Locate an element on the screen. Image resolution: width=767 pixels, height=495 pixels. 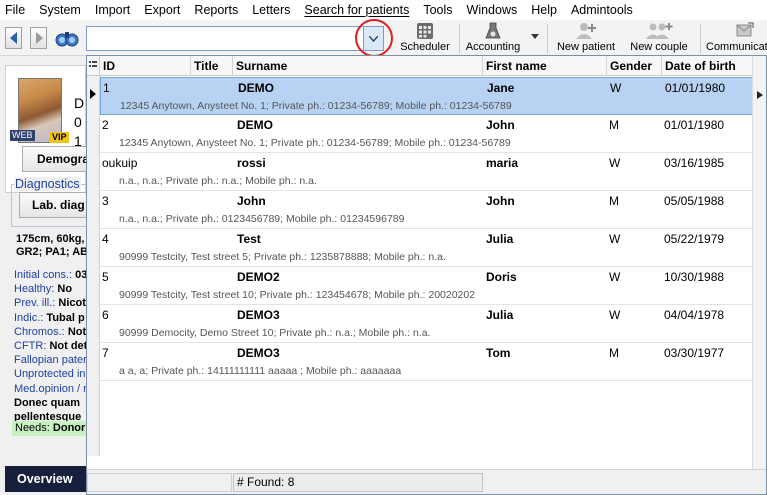
grid-footer: # Found: 8 is located at coordinates (426, 481).